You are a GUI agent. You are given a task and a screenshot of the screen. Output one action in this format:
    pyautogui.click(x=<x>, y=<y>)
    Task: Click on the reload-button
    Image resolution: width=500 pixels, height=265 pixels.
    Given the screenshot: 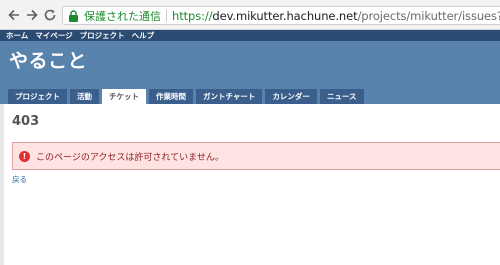 What is the action you would take?
    pyautogui.click(x=50, y=15)
    